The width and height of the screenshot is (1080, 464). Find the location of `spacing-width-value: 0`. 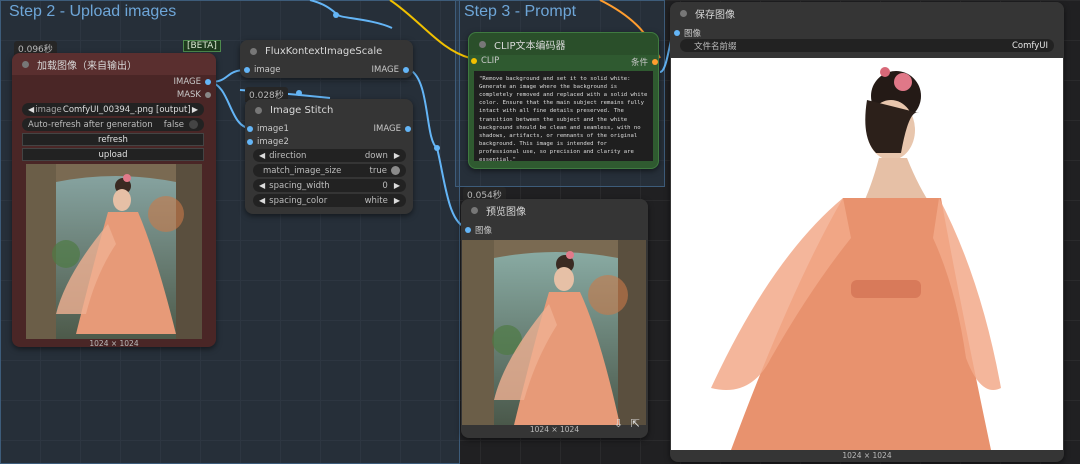

spacing-width-value: 0 is located at coordinates (385, 185).